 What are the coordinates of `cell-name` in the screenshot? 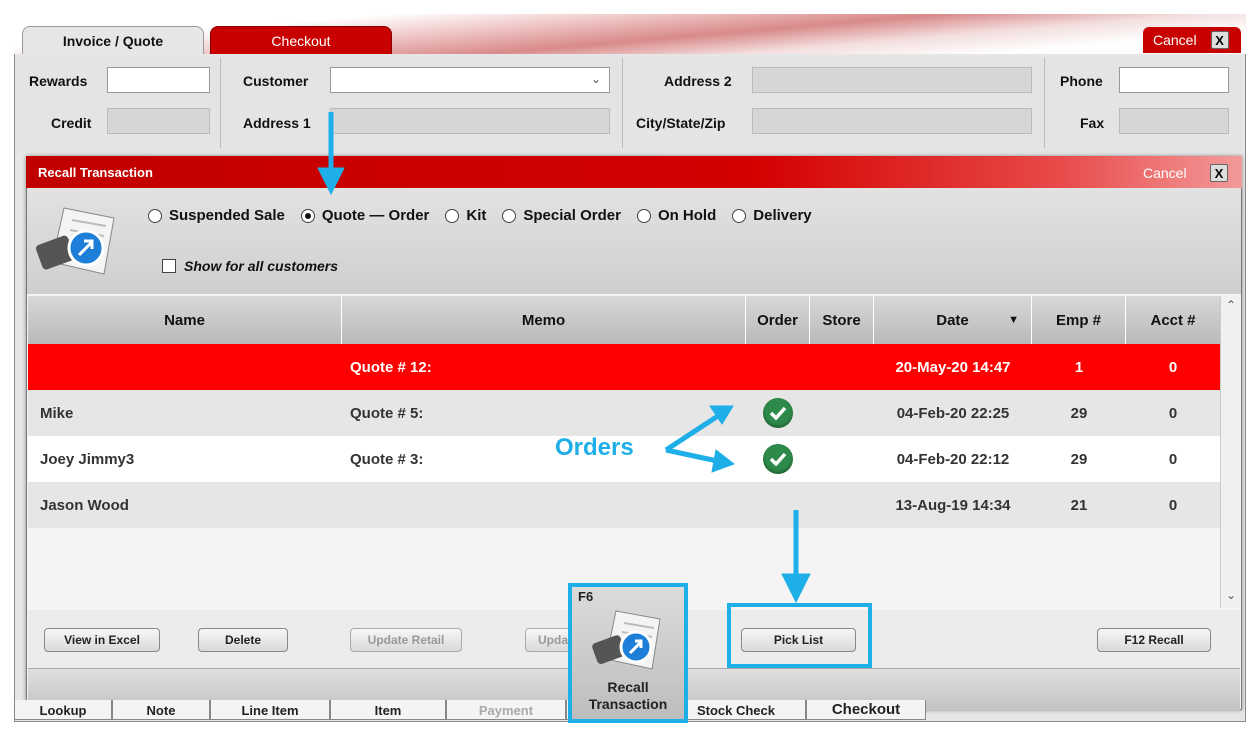 It's located at (185, 367).